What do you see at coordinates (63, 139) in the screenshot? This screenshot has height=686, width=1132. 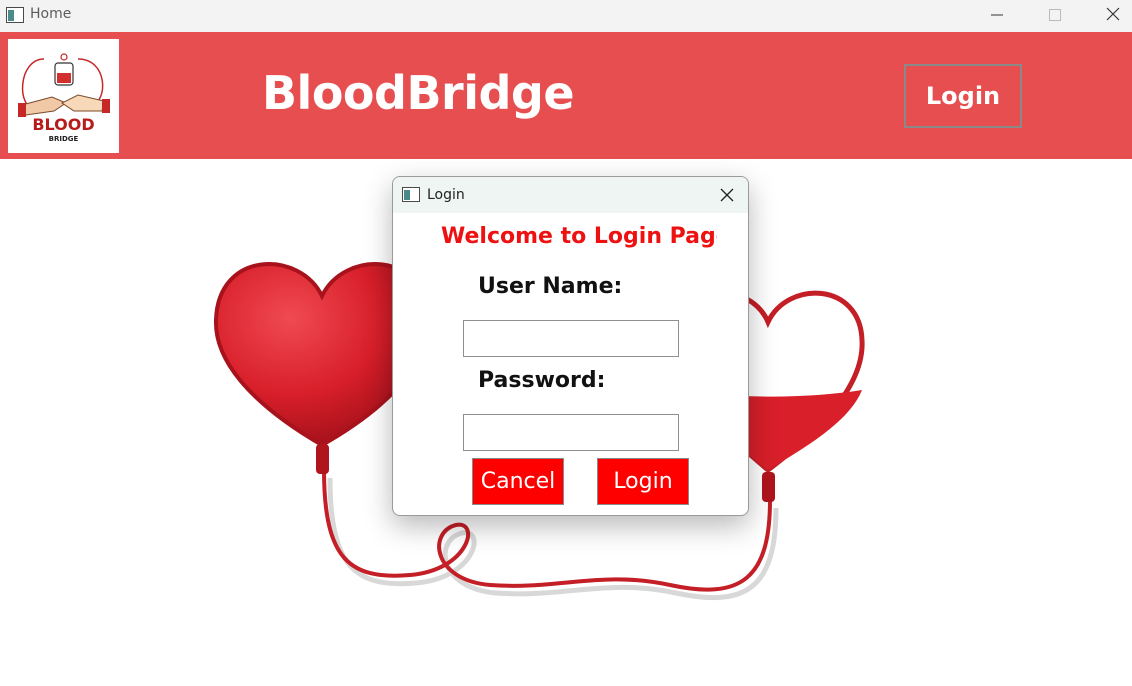 I see `logo-text-sub: BRIDGE` at bounding box center [63, 139].